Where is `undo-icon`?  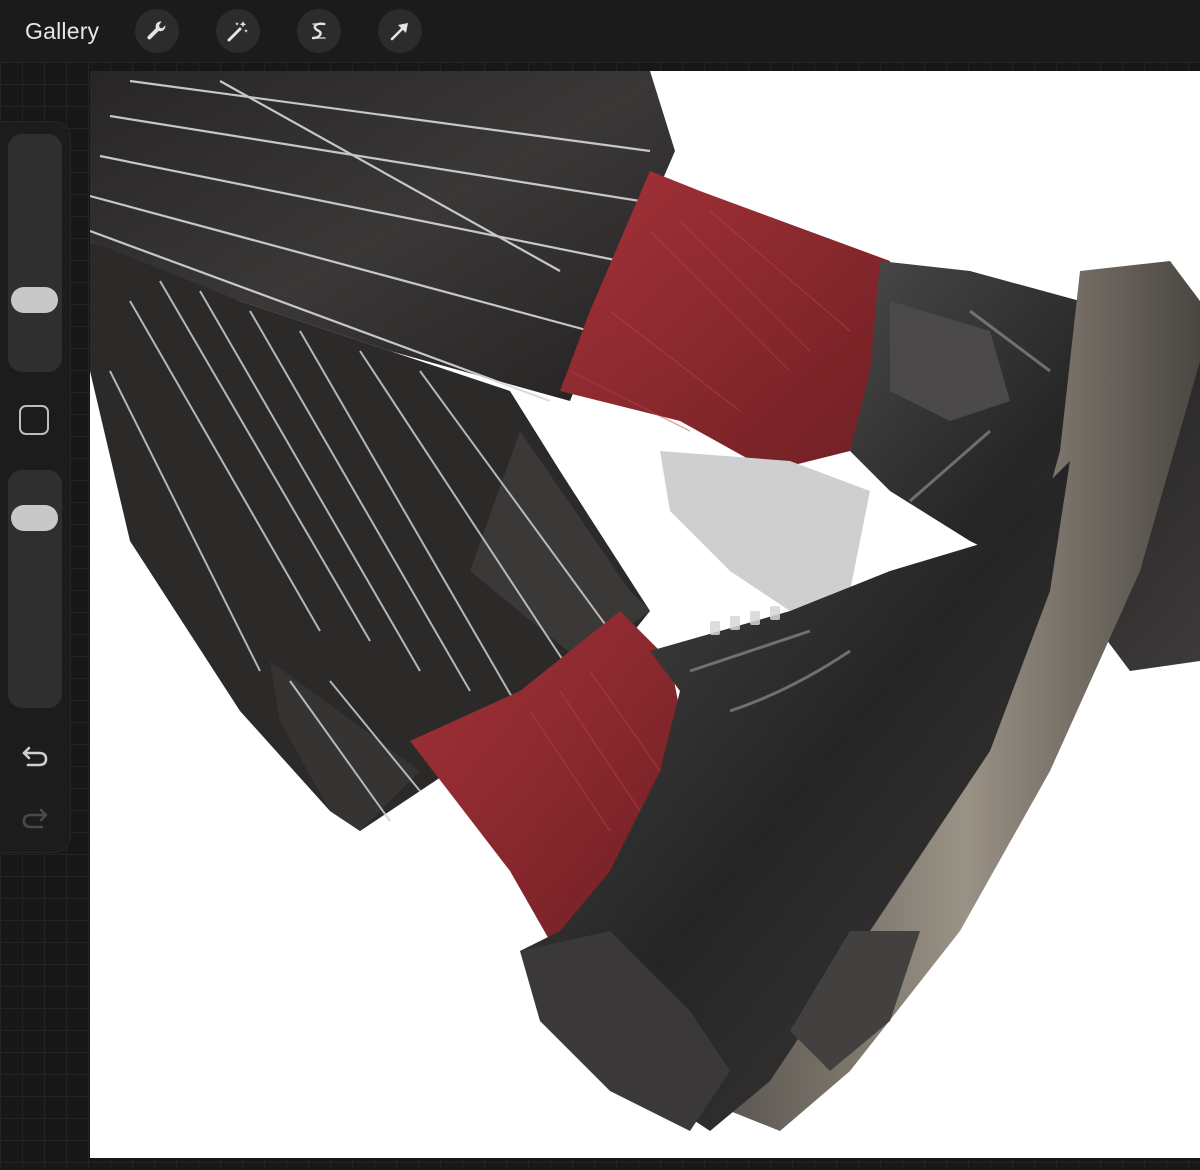 undo-icon is located at coordinates (35, 756).